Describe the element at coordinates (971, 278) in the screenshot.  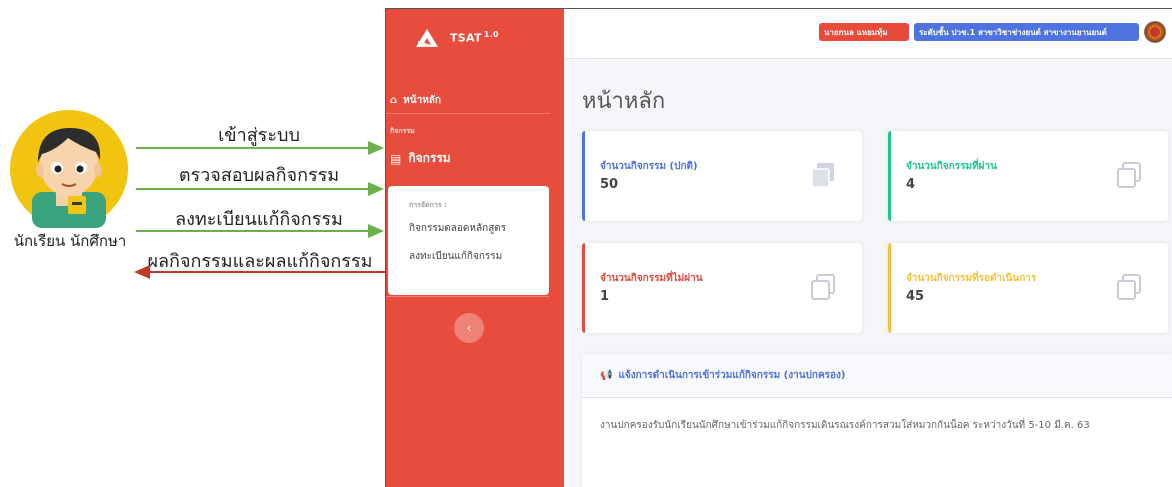
I see `card-label: จำนวนกิจกรรมที่รอดำเนินการ` at that location.